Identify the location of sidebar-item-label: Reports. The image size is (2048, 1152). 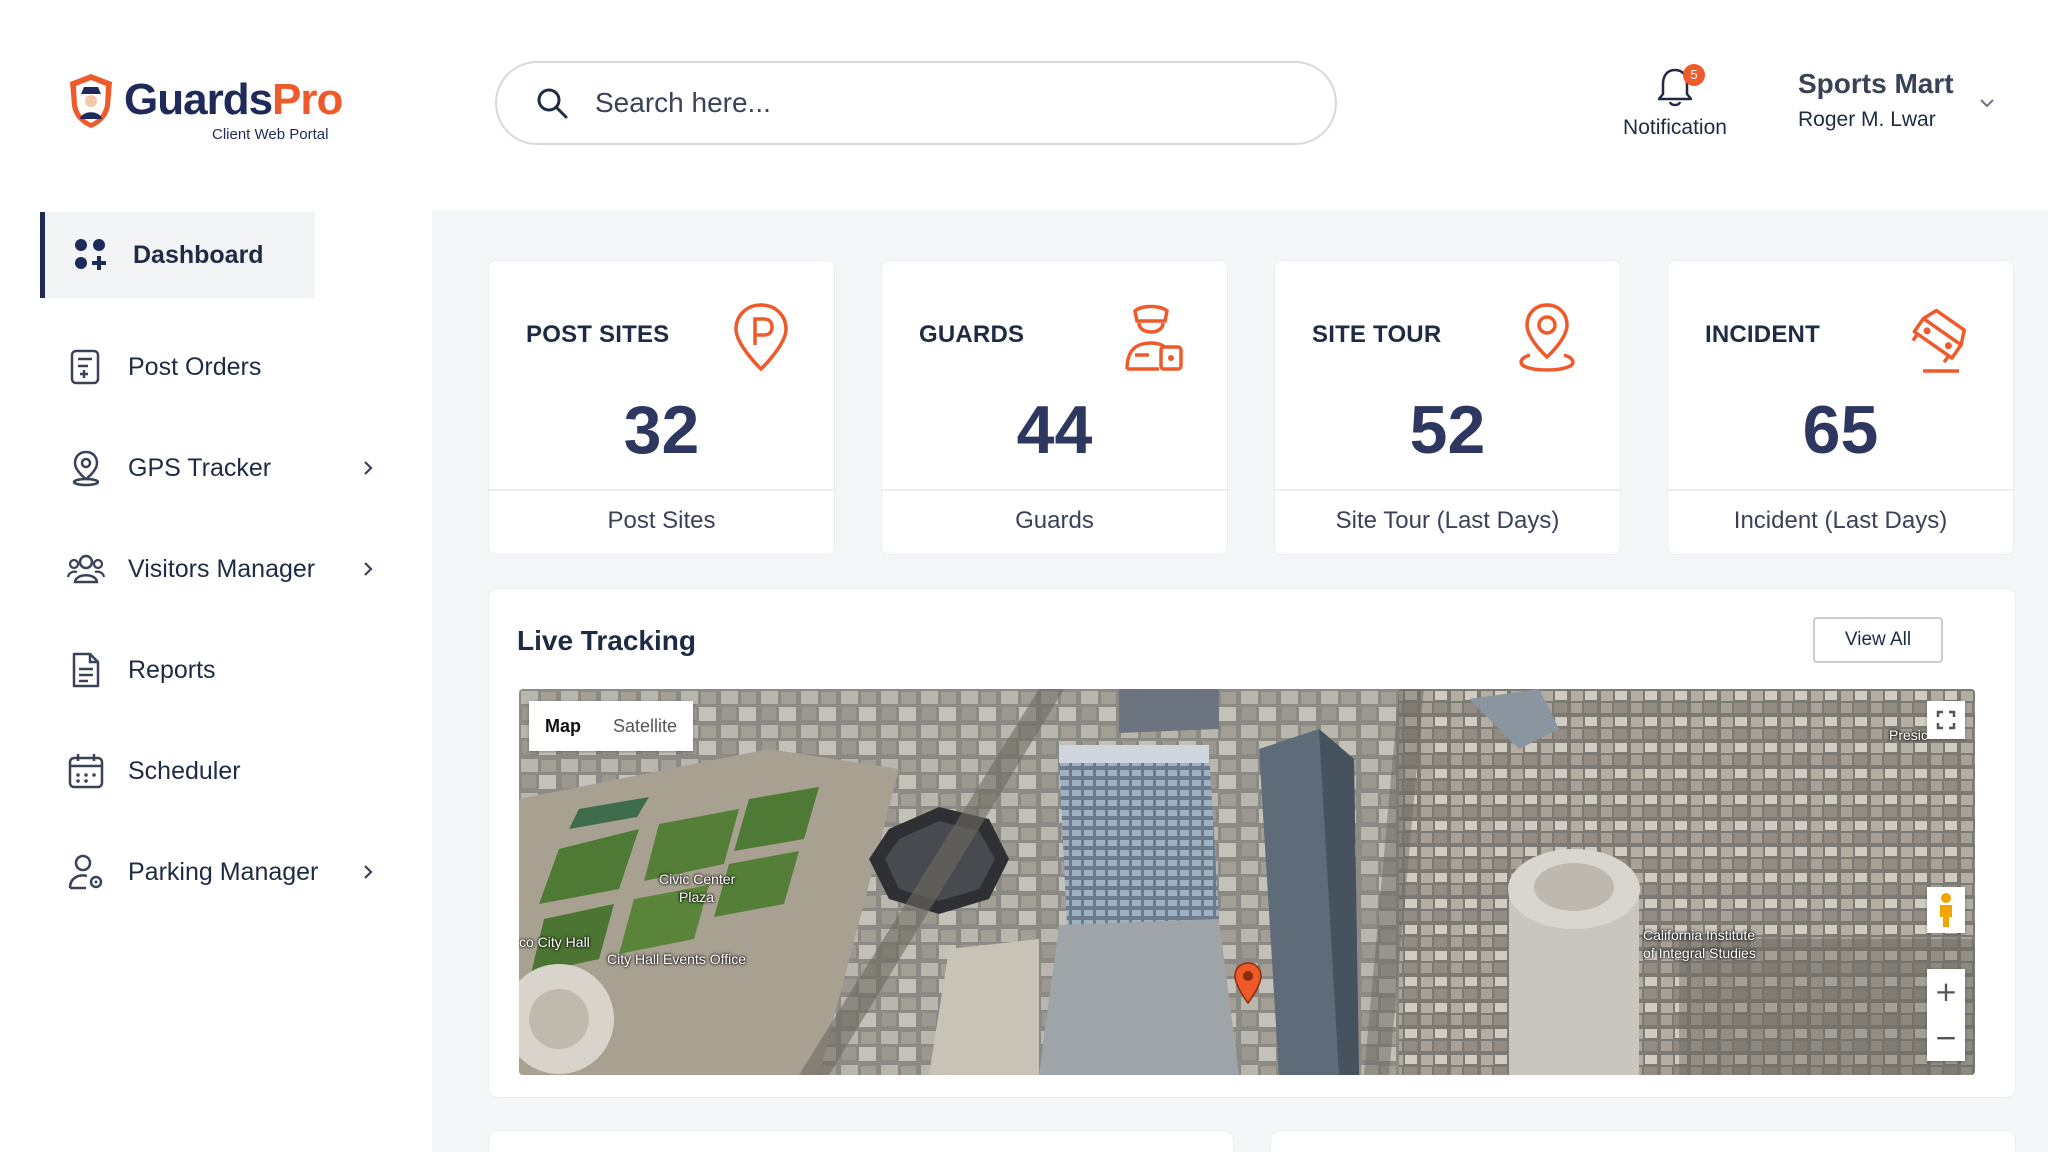
(172, 669).